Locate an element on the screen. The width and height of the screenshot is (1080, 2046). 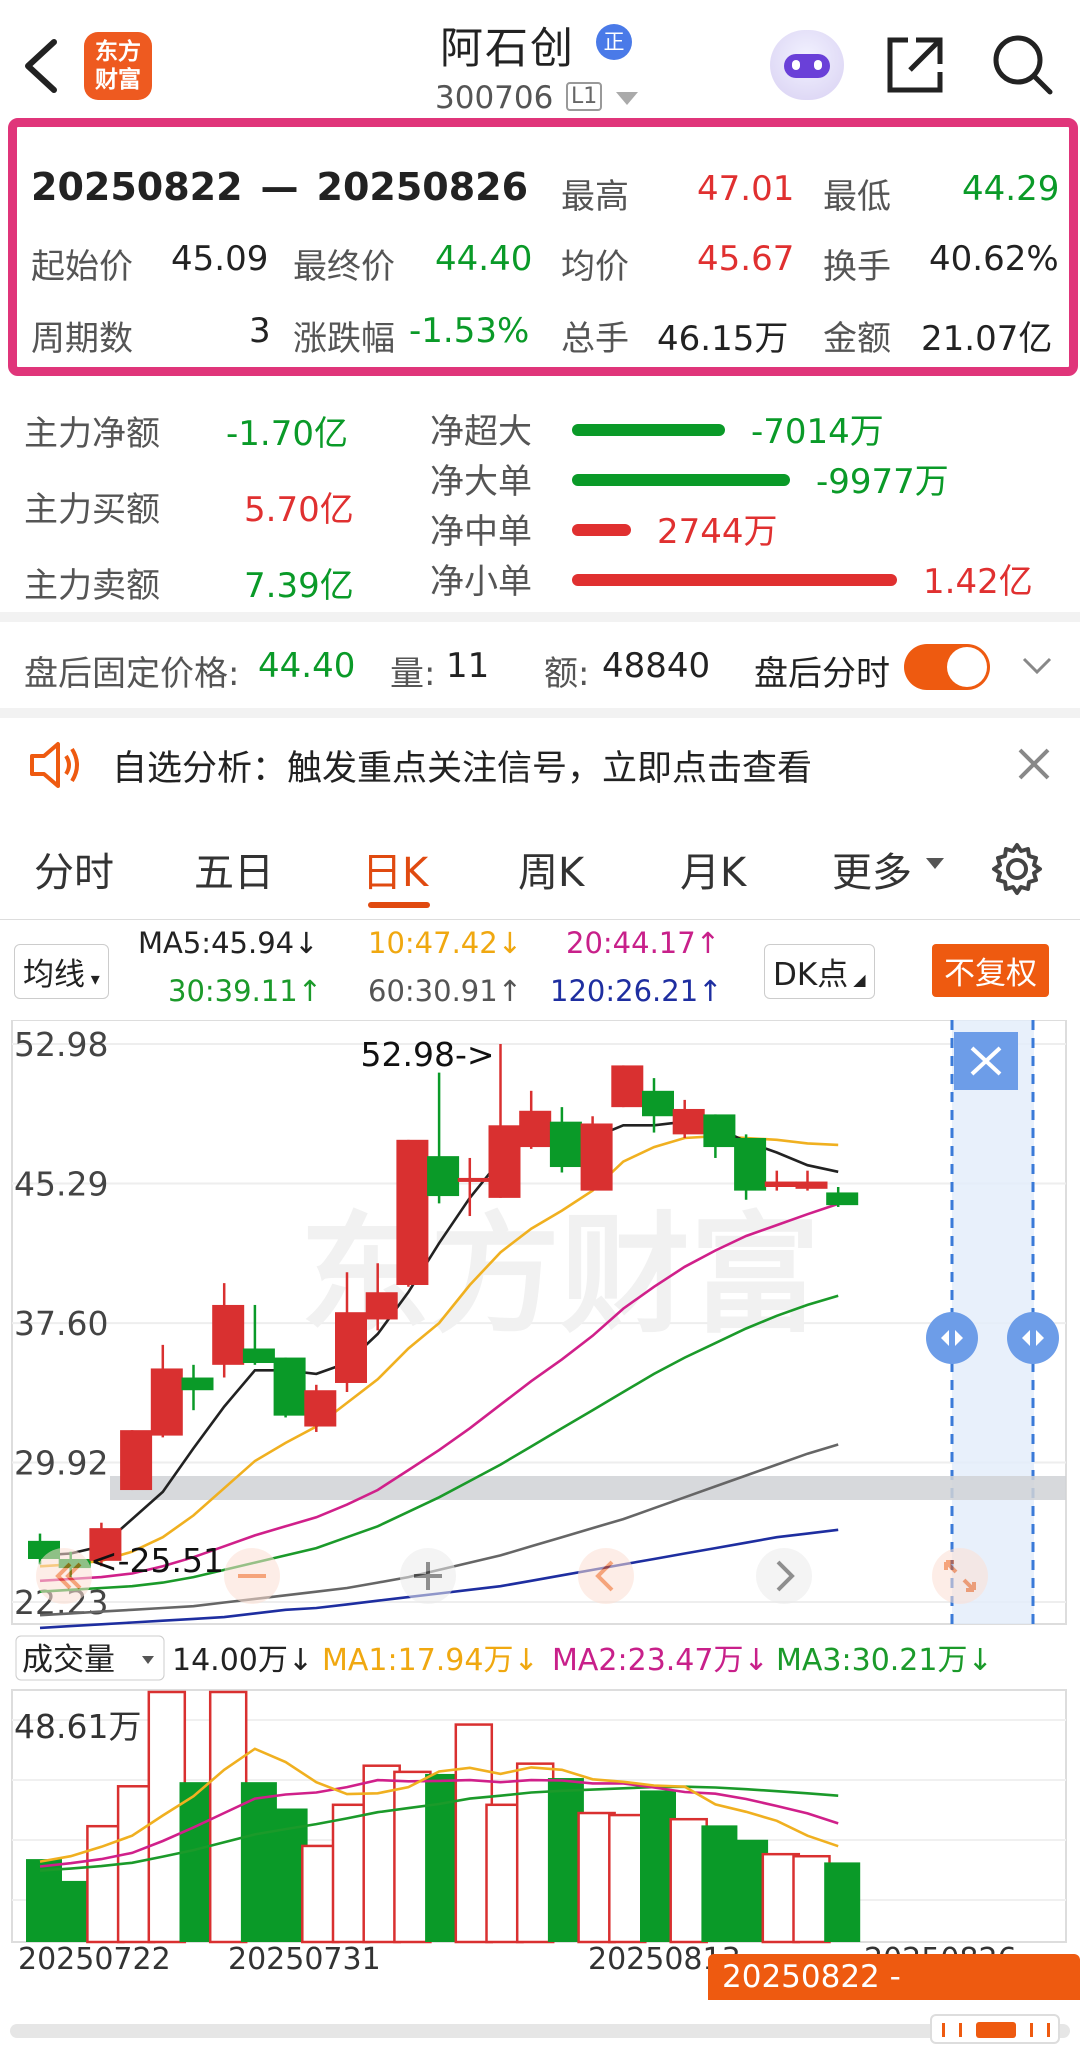
prev-button is located at coordinates (606, 1576).